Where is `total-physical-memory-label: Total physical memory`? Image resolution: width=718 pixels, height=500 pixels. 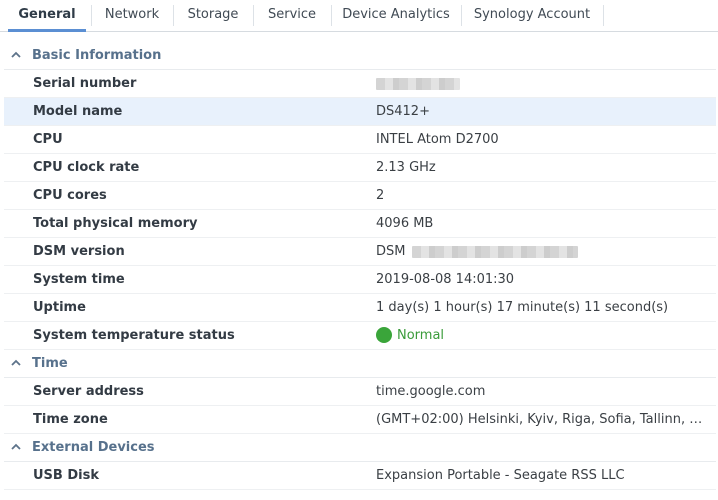
total-physical-memory-label: Total physical memory is located at coordinates (115, 223).